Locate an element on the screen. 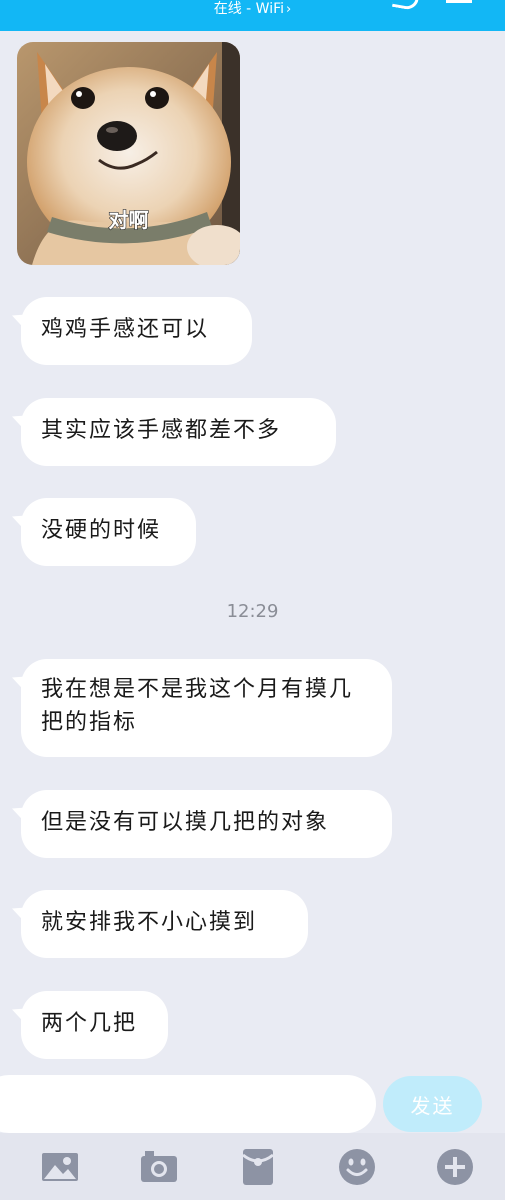 The image size is (505, 1200). message-bubble: 但是没有可以摸几把的对象 is located at coordinates (206, 824).